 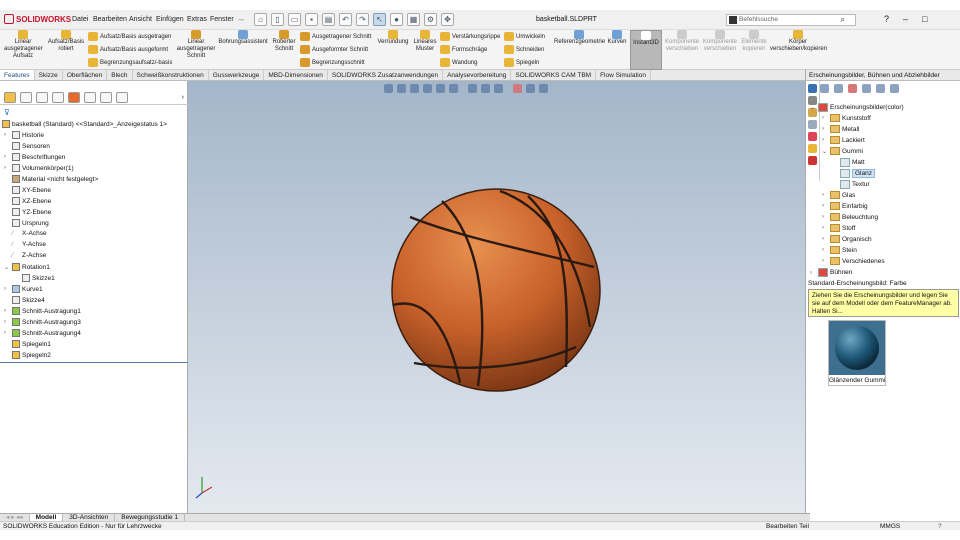 I want to click on tree-item-spiegeln2: Spiegeln2, so click(x=27, y=355).